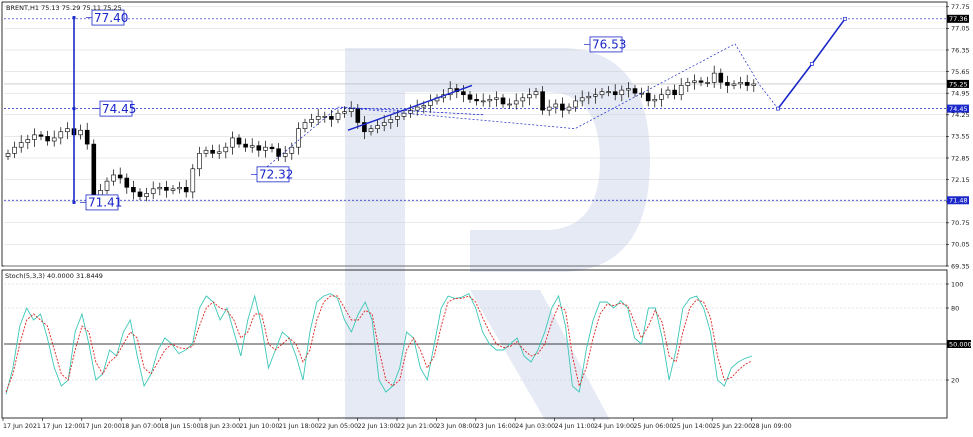  Describe the element at coordinates (111, 18) in the screenshot. I see `annotation-label: 77.40` at that location.